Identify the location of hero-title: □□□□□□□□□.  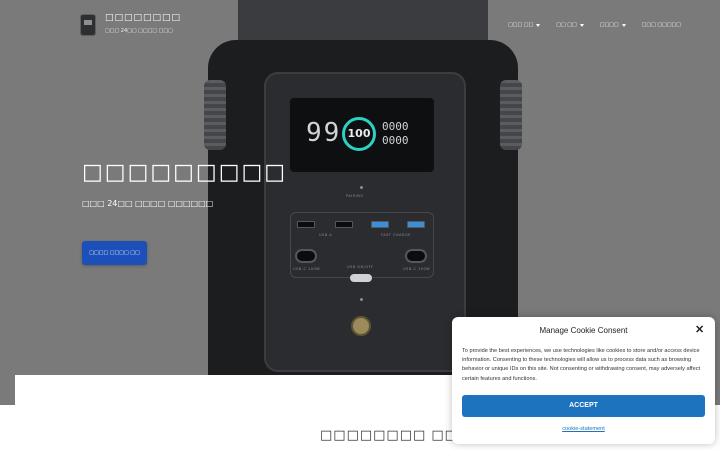
(185, 172).